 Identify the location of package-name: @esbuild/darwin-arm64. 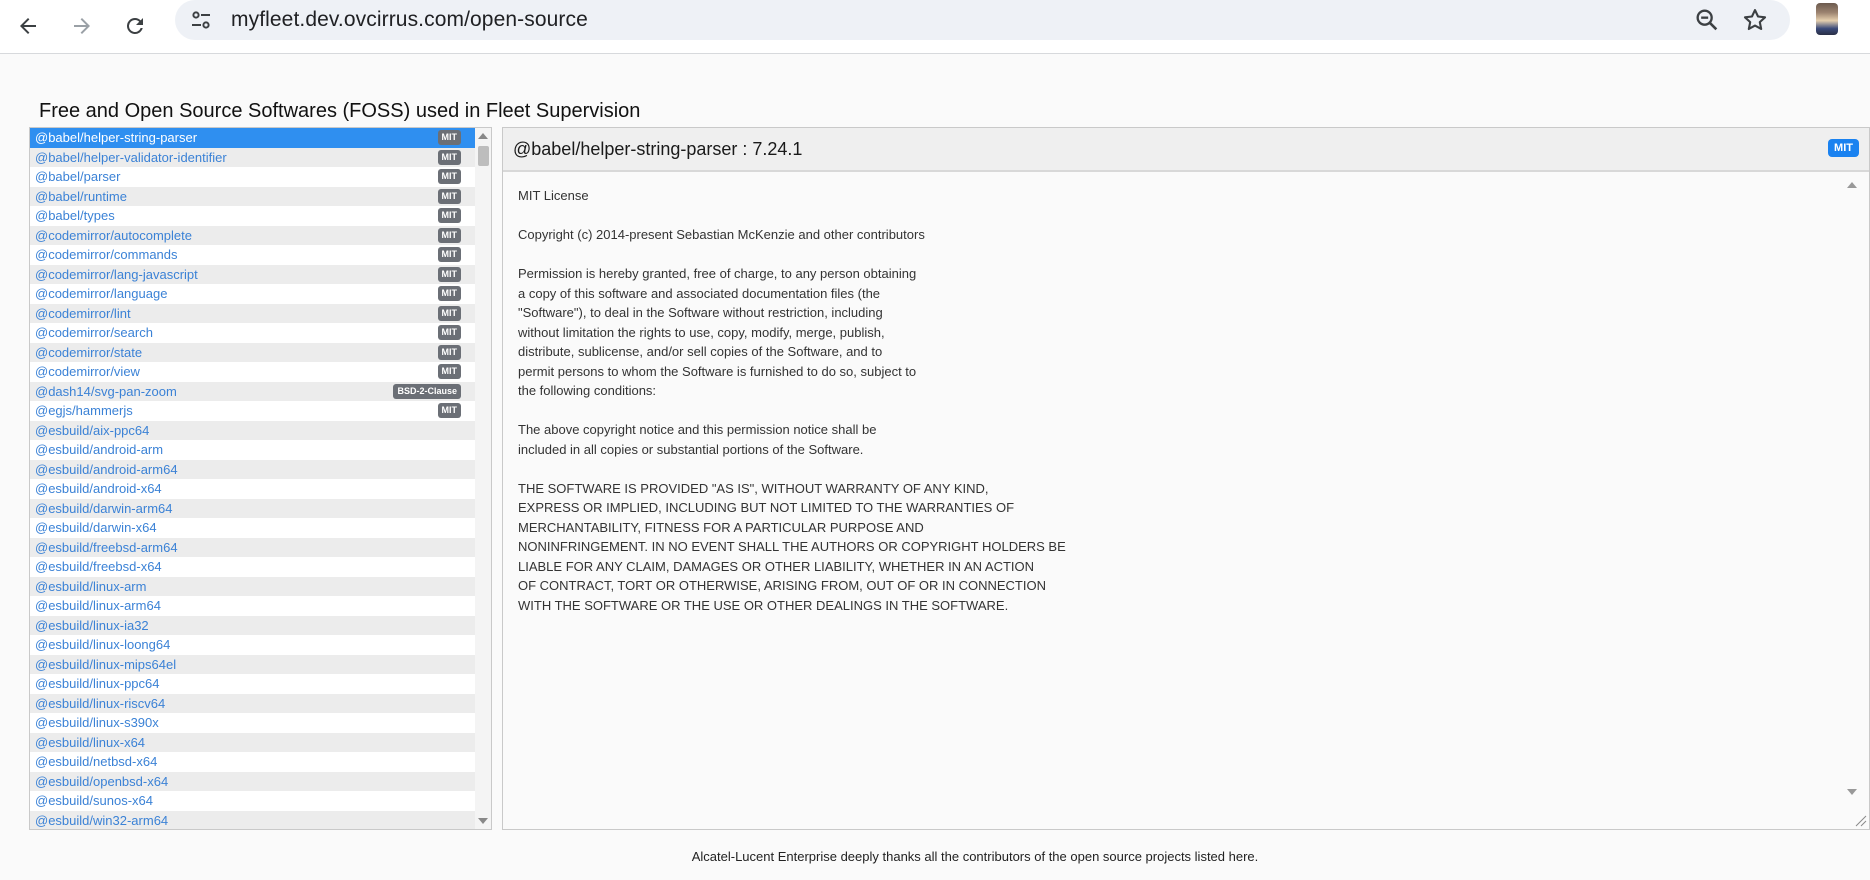
(103, 508).